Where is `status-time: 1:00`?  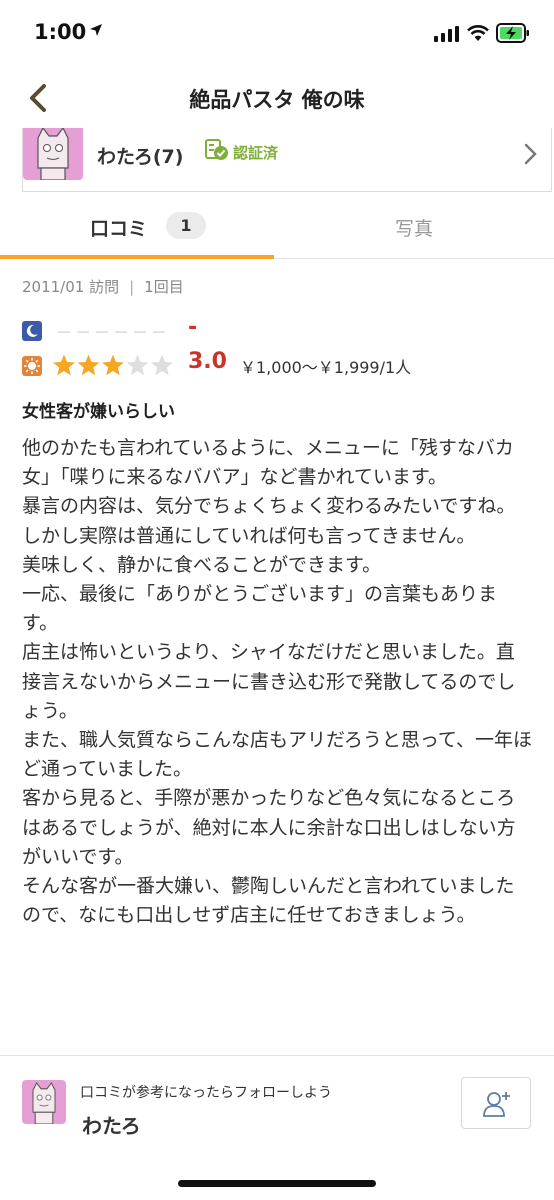
status-time: 1:00 is located at coordinates (60, 32).